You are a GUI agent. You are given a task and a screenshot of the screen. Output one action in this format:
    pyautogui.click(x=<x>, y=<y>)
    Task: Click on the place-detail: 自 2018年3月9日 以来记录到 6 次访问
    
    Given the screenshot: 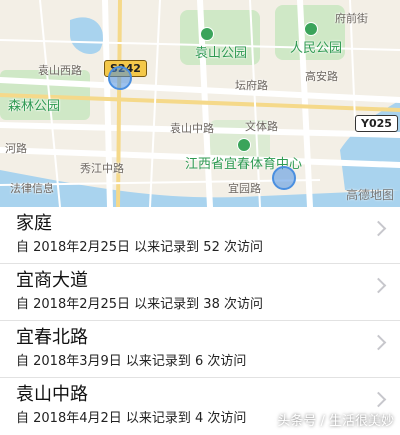 What is the action you would take?
    pyautogui.click(x=131, y=361)
    